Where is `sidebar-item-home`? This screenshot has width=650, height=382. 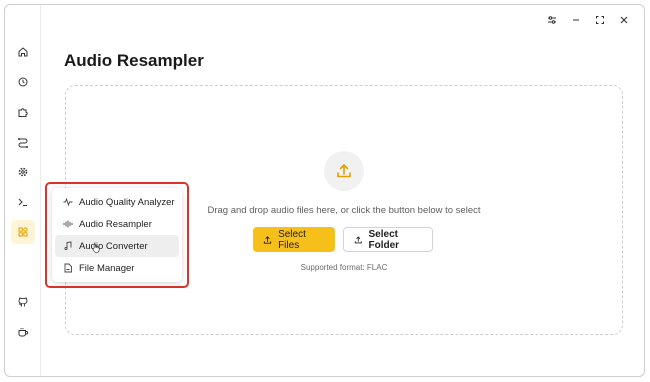
sidebar-item-home is located at coordinates (23, 52).